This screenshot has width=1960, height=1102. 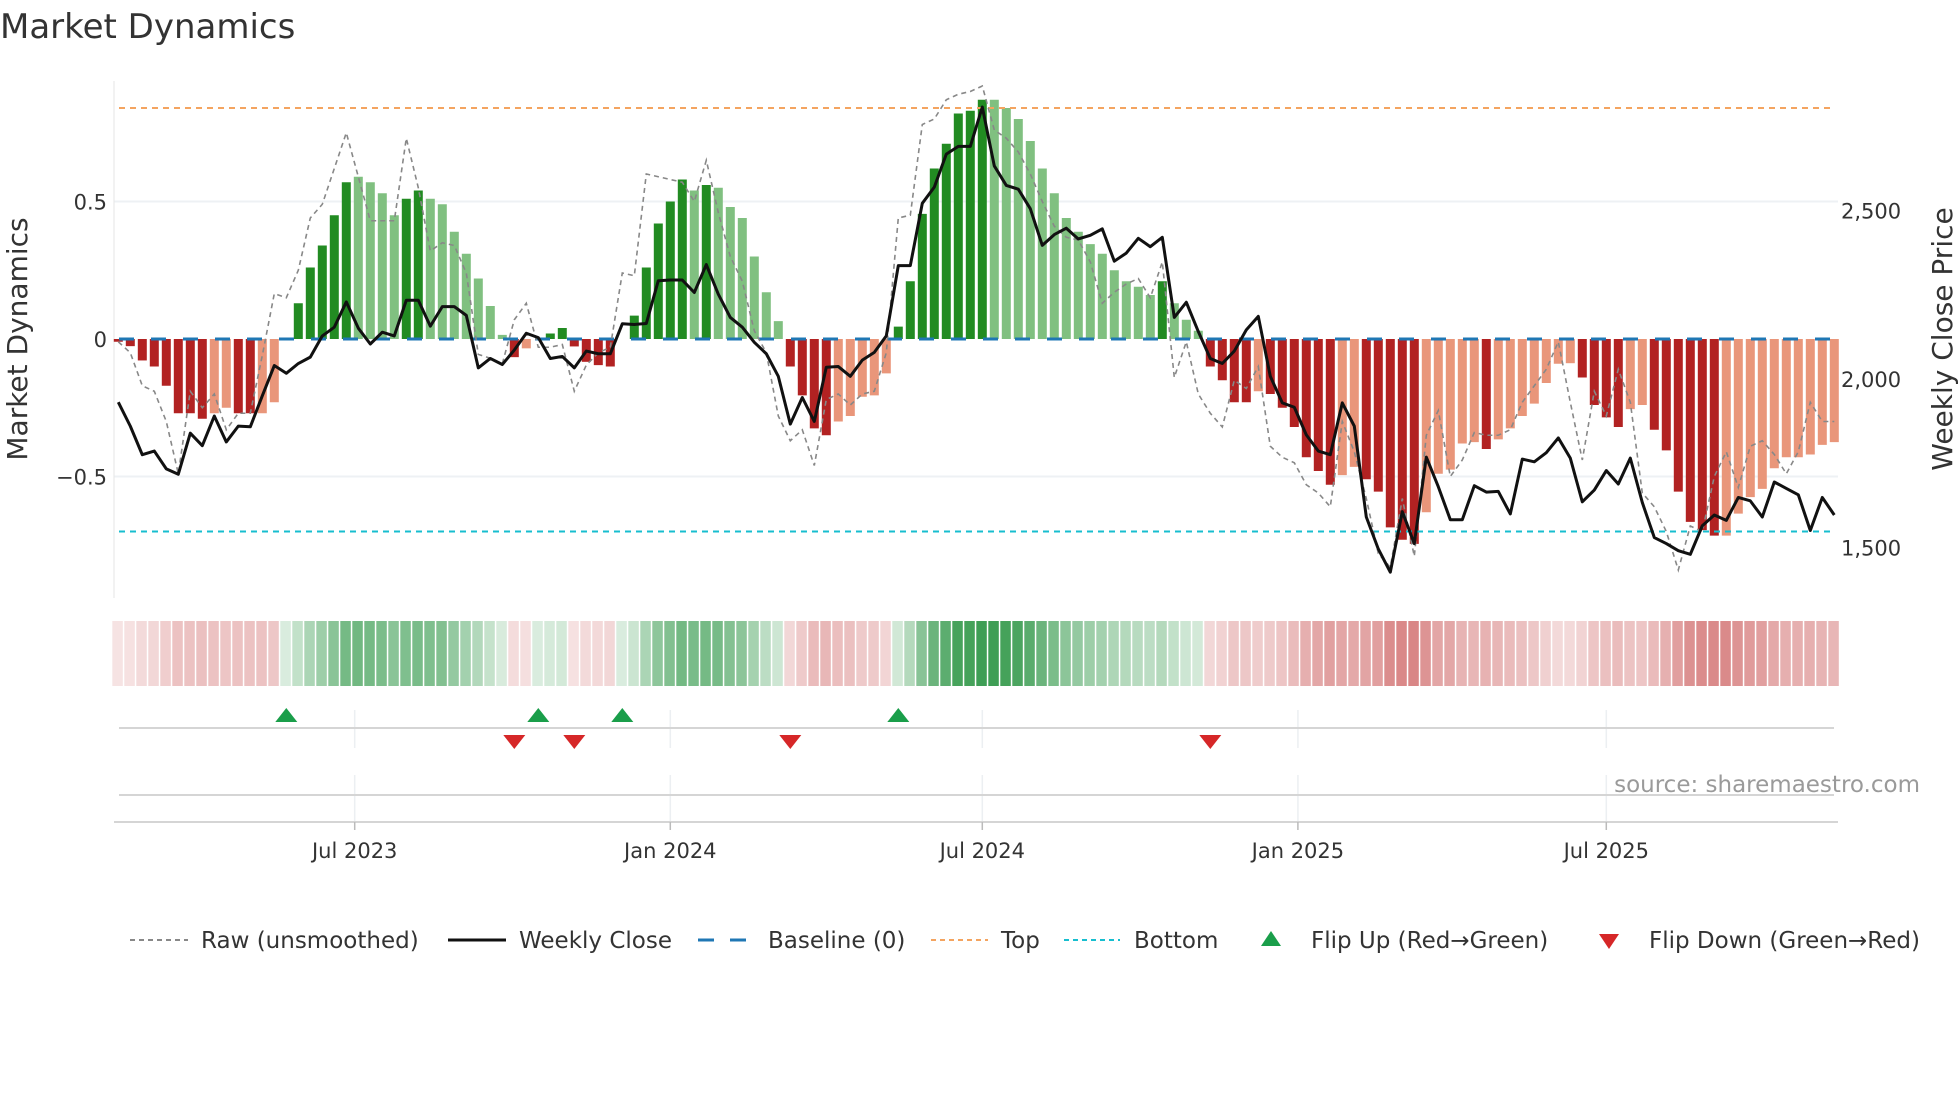 What do you see at coordinates (1871, 548) in the screenshot?
I see `right-y-tick-label: 1,500` at bounding box center [1871, 548].